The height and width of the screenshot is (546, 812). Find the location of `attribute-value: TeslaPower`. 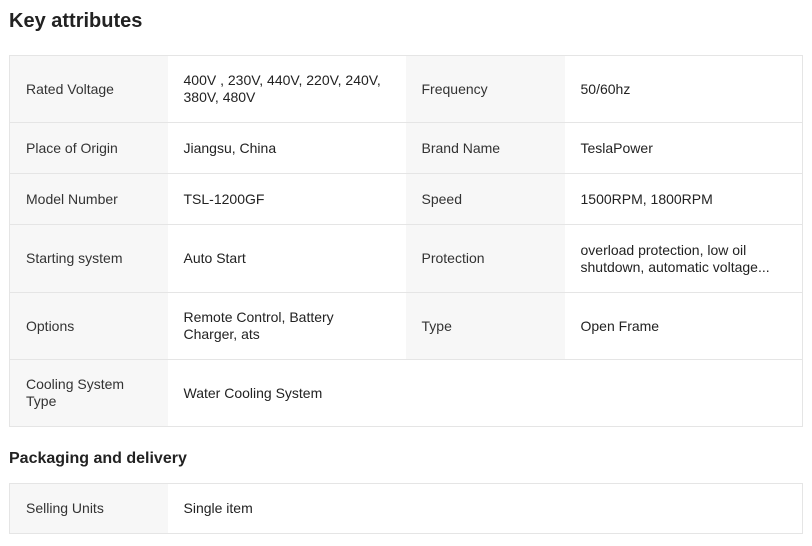

attribute-value: TeslaPower is located at coordinates (683, 148).